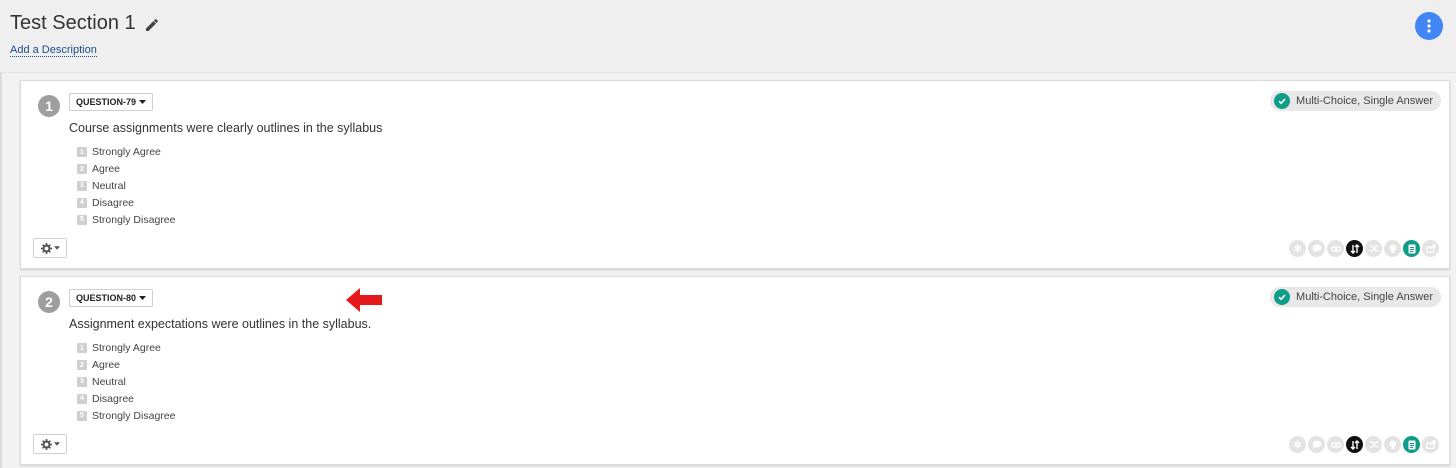 The height and width of the screenshot is (468, 1456). Describe the element at coordinates (49, 106) in the screenshot. I see `question-number: 1` at that location.